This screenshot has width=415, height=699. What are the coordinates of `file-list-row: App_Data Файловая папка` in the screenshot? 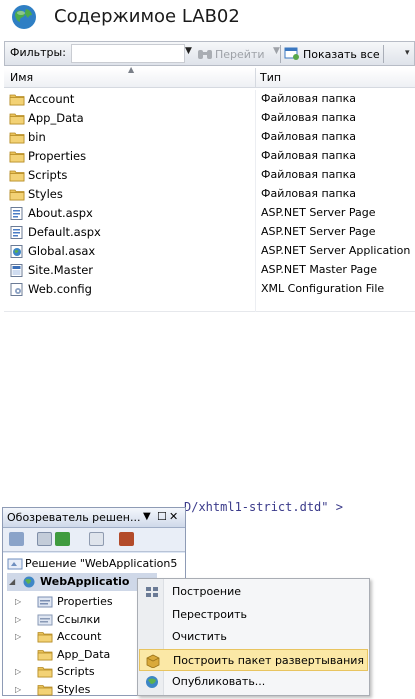 It's located at (209, 118).